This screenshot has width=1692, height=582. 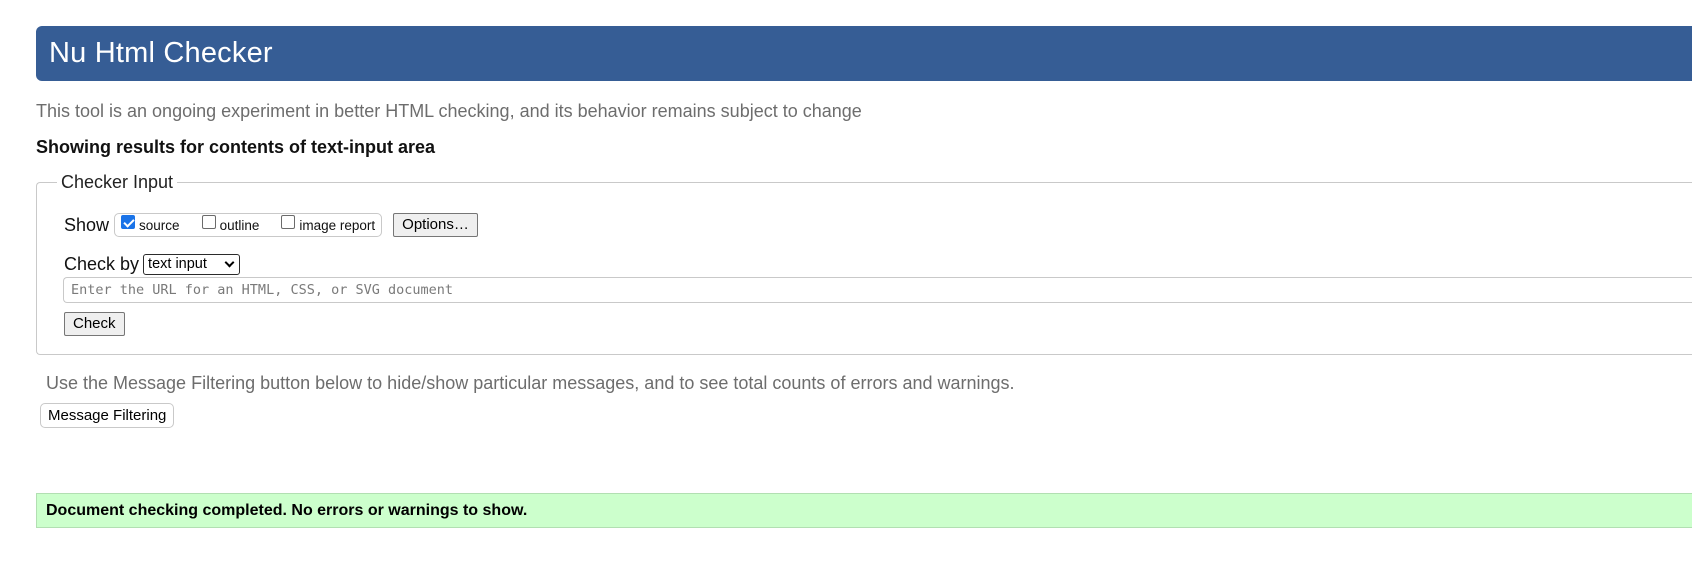 I want to click on check-by-row: Check by text input, so click(x=152, y=264).